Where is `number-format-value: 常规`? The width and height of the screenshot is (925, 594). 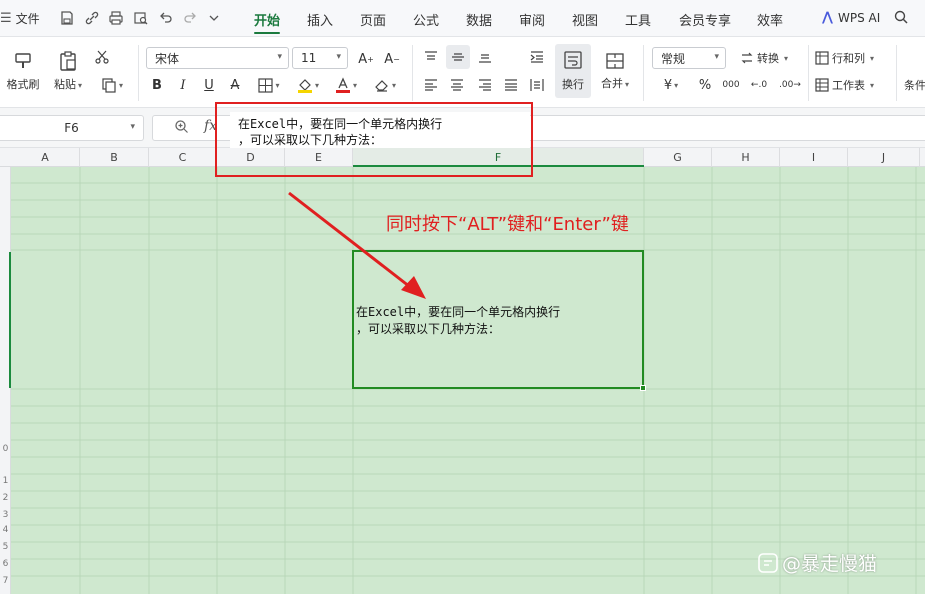
number-format-value: 常规 is located at coordinates (673, 58).